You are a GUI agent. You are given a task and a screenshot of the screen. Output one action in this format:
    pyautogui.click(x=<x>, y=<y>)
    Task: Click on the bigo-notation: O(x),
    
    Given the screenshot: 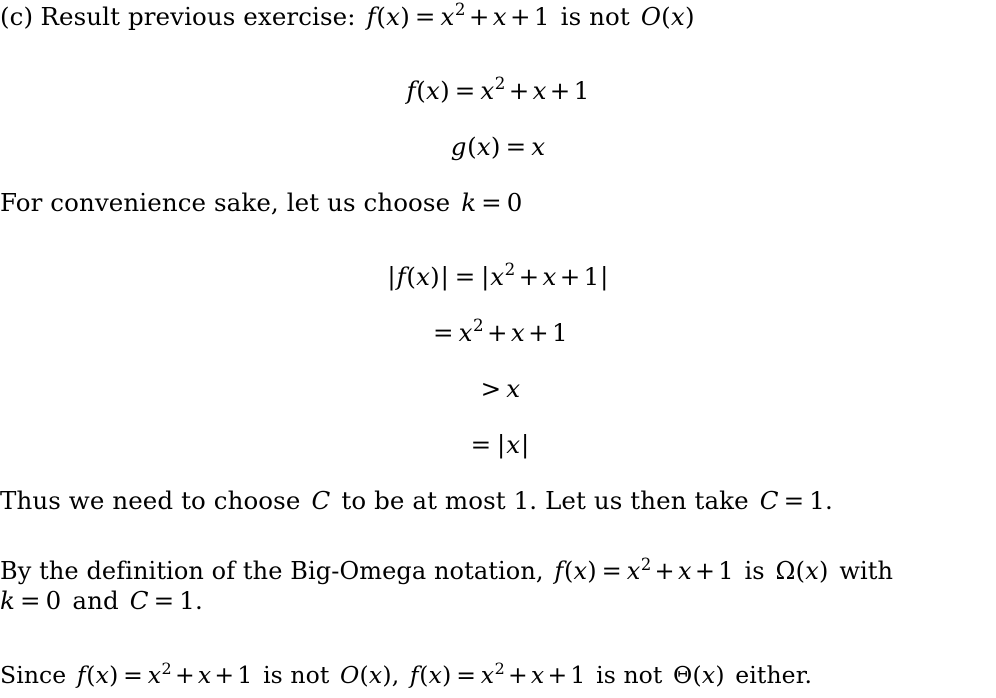 What is the action you would take?
    pyautogui.click(x=369, y=675)
    